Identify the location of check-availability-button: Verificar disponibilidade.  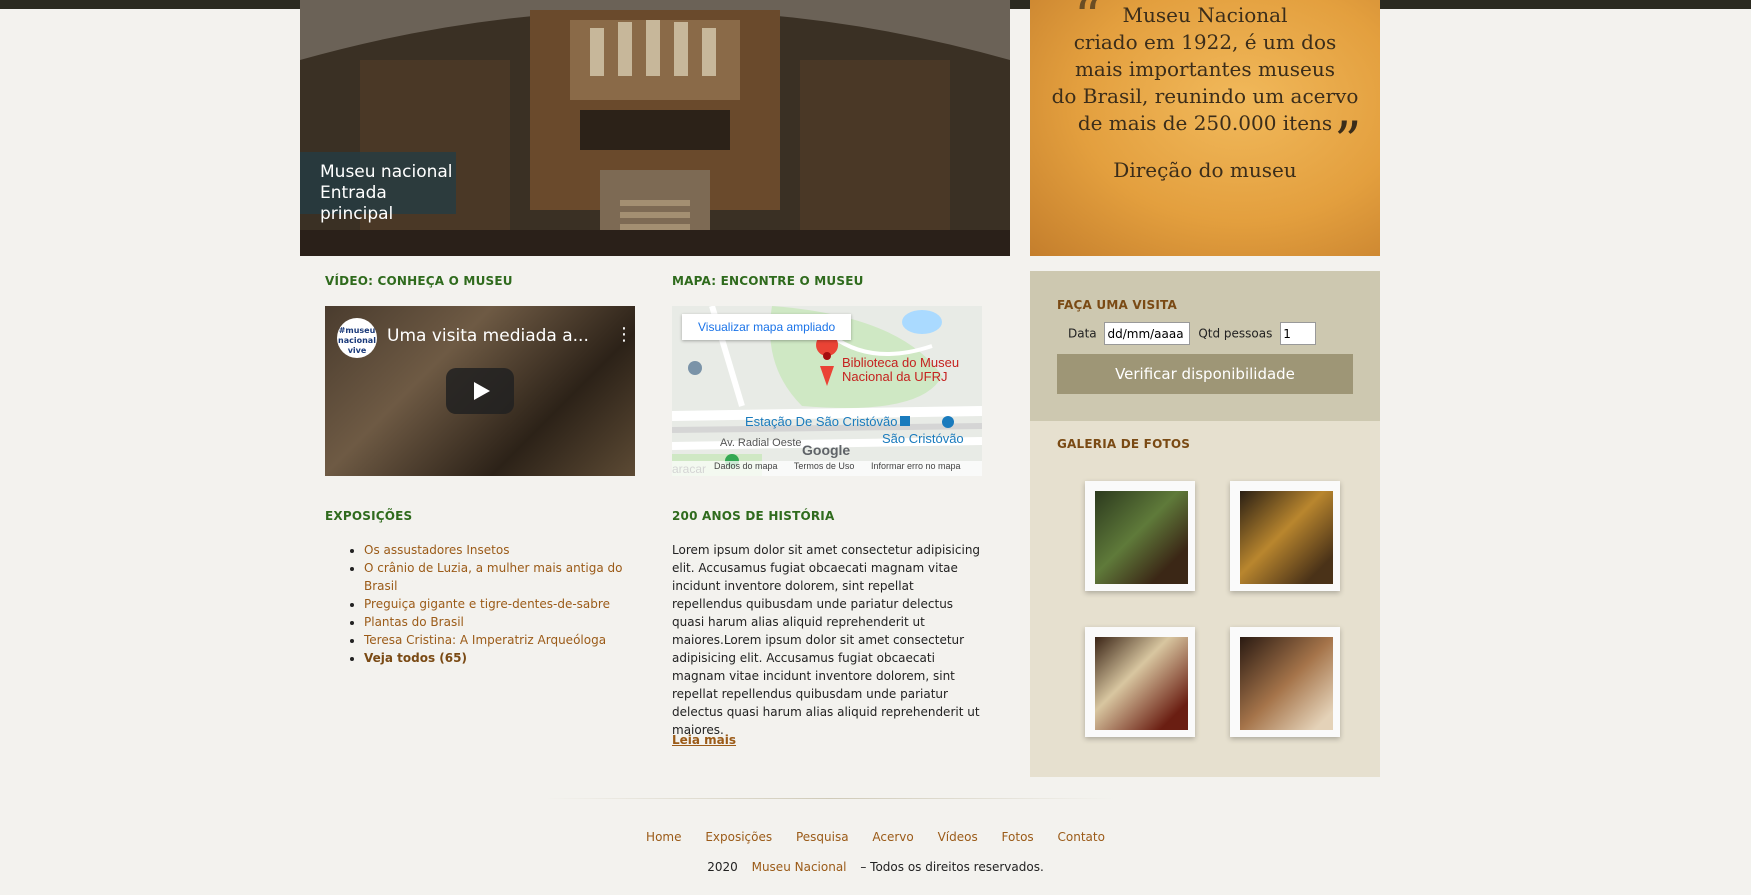
(1205, 374).